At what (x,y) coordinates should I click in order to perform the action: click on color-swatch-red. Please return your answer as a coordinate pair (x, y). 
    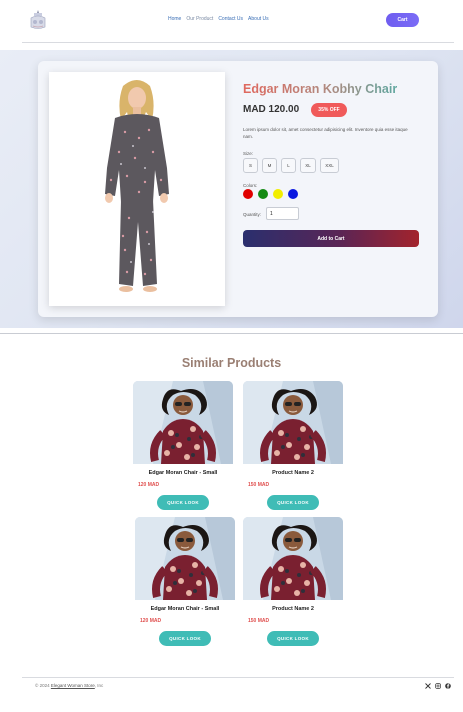
    Looking at the image, I should click on (248, 194).